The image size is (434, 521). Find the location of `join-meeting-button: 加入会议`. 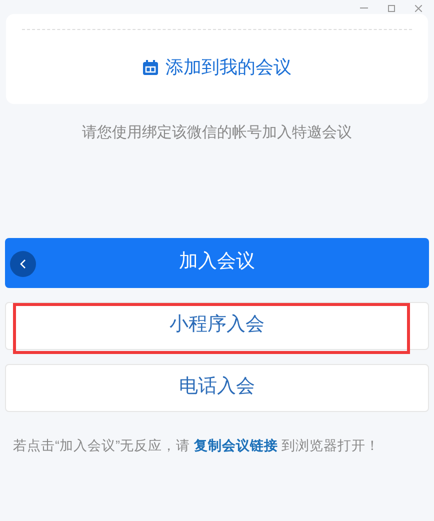

join-meeting-button: 加入会议 is located at coordinates (217, 263).